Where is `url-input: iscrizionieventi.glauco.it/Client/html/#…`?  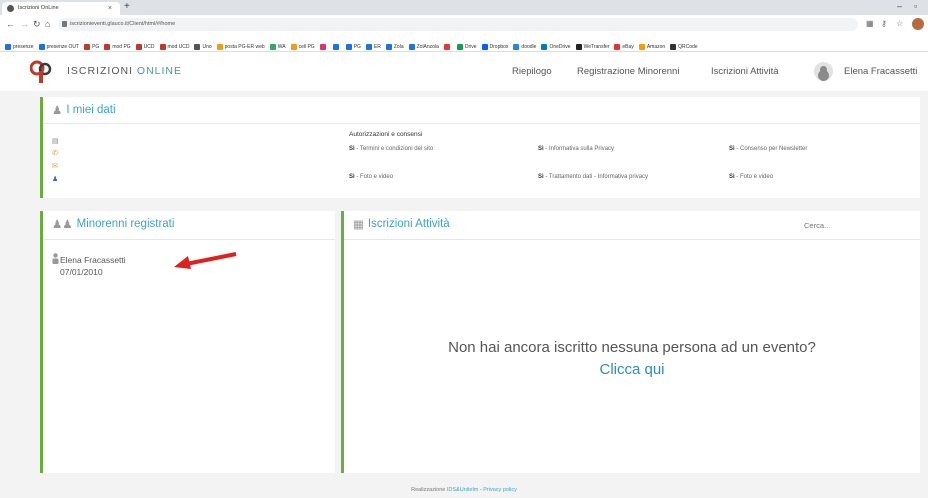 url-input: iscrizionieventi.glauco.it/Client/html/#… is located at coordinates (458, 24).